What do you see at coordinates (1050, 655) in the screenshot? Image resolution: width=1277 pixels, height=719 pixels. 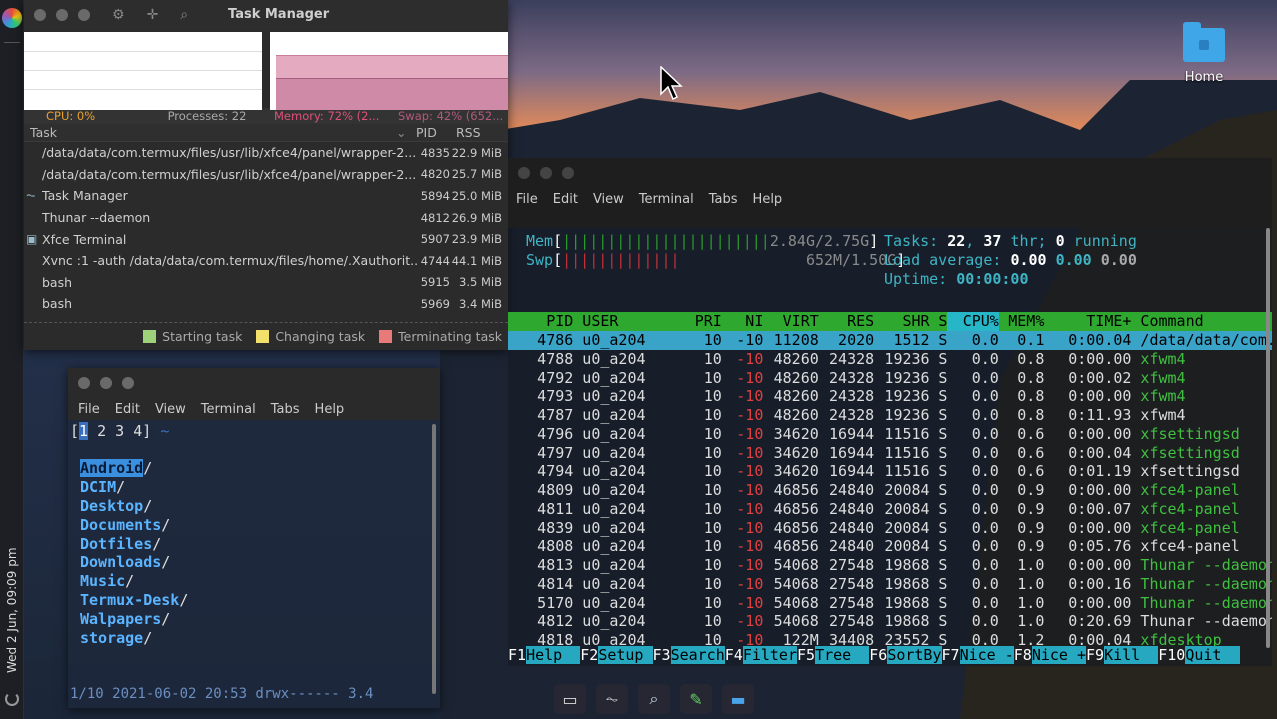 I see `fkey-f8: F8Nice +` at bounding box center [1050, 655].